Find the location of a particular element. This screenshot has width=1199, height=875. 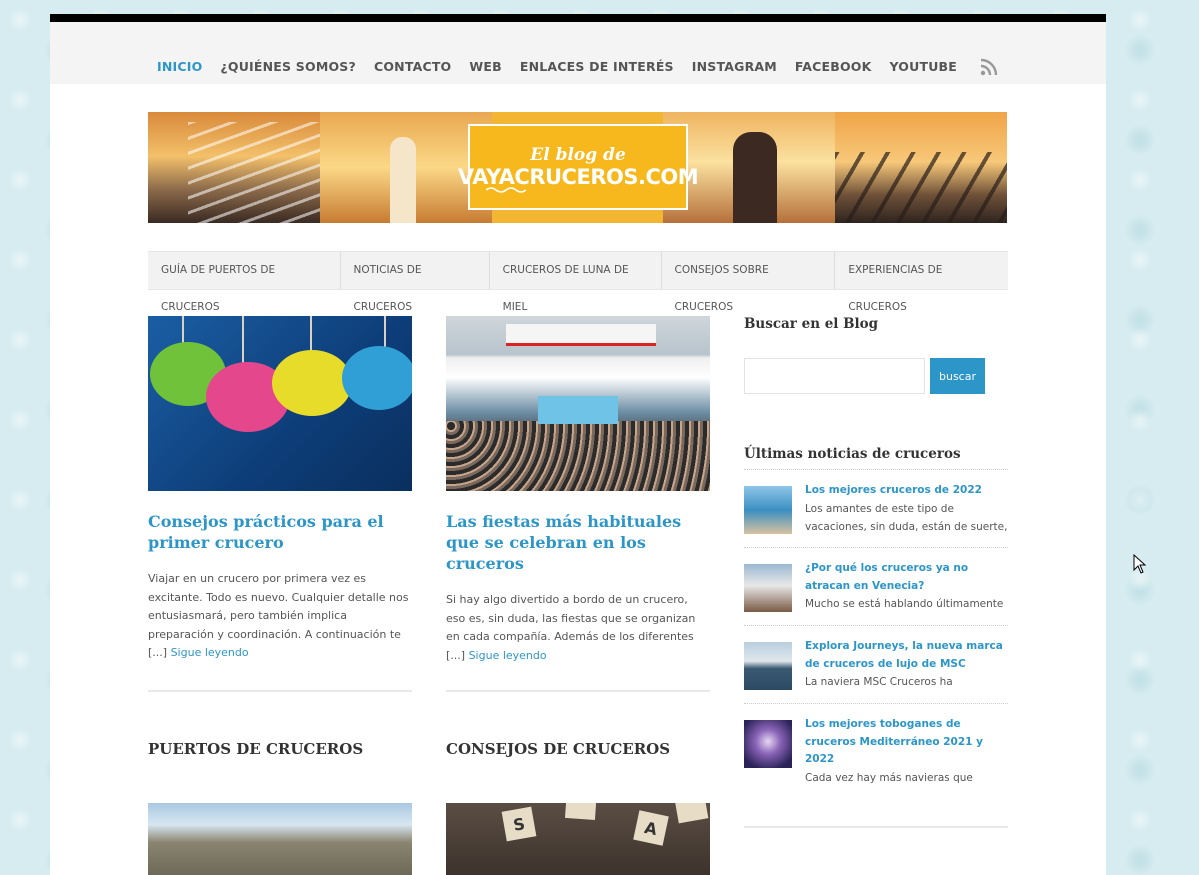

cat-guia-puertos: GUÍA DE PUERTOS DE CRUCEROS is located at coordinates (244, 282).